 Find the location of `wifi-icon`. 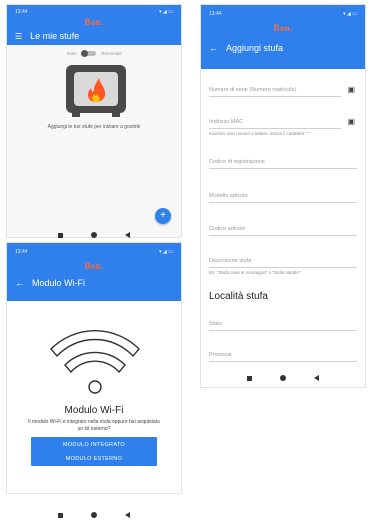

wifi-icon is located at coordinates (95, 358).